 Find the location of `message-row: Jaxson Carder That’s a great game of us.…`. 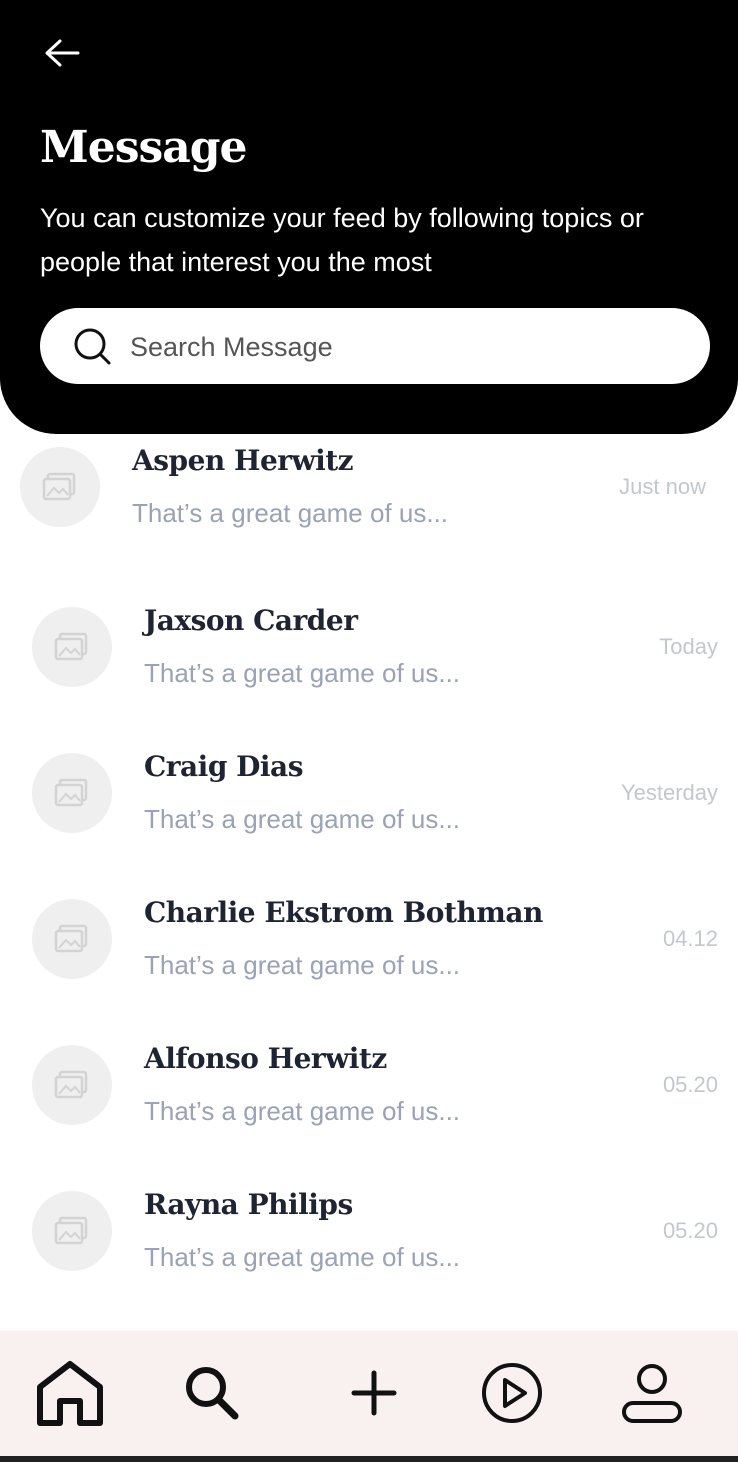

message-row: Jaxson Carder That’s a great game of us.… is located at coordinates (375, 649).